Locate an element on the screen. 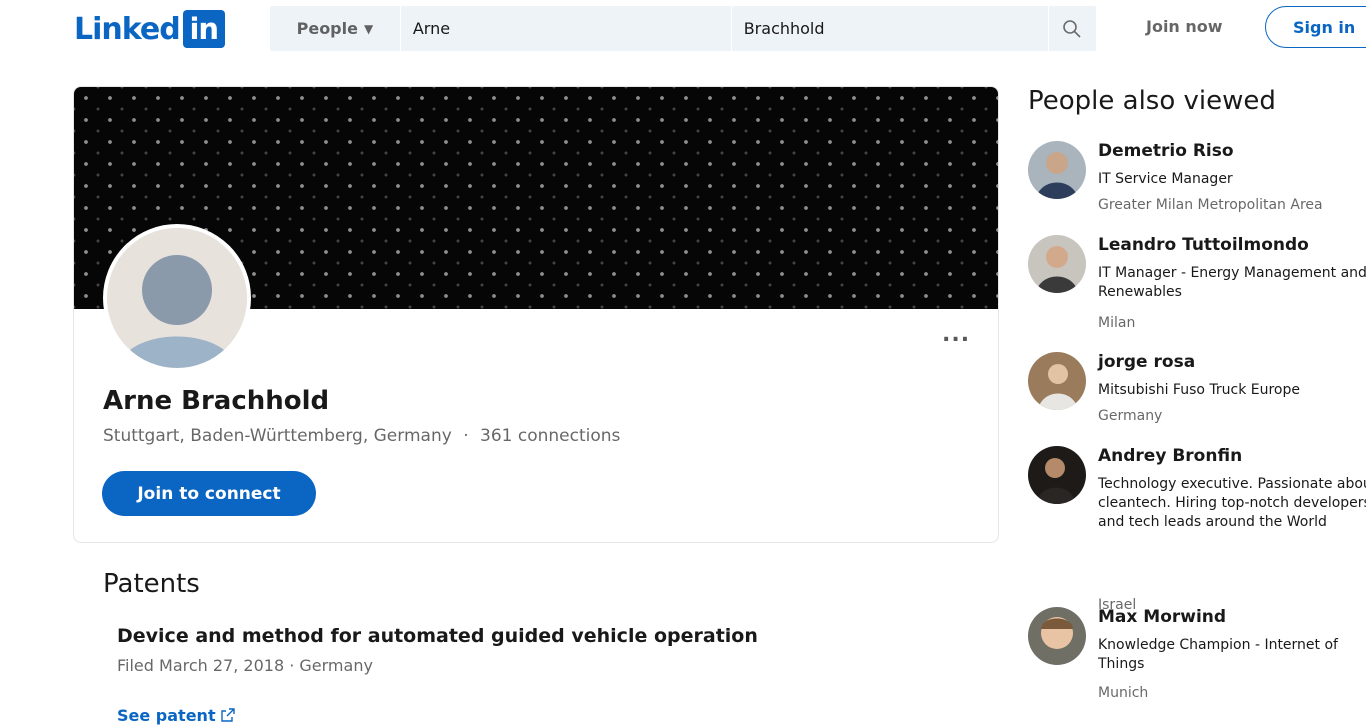 This screenshot has width=1366, height=725. first-name-input is located at coordinates (565, 28).